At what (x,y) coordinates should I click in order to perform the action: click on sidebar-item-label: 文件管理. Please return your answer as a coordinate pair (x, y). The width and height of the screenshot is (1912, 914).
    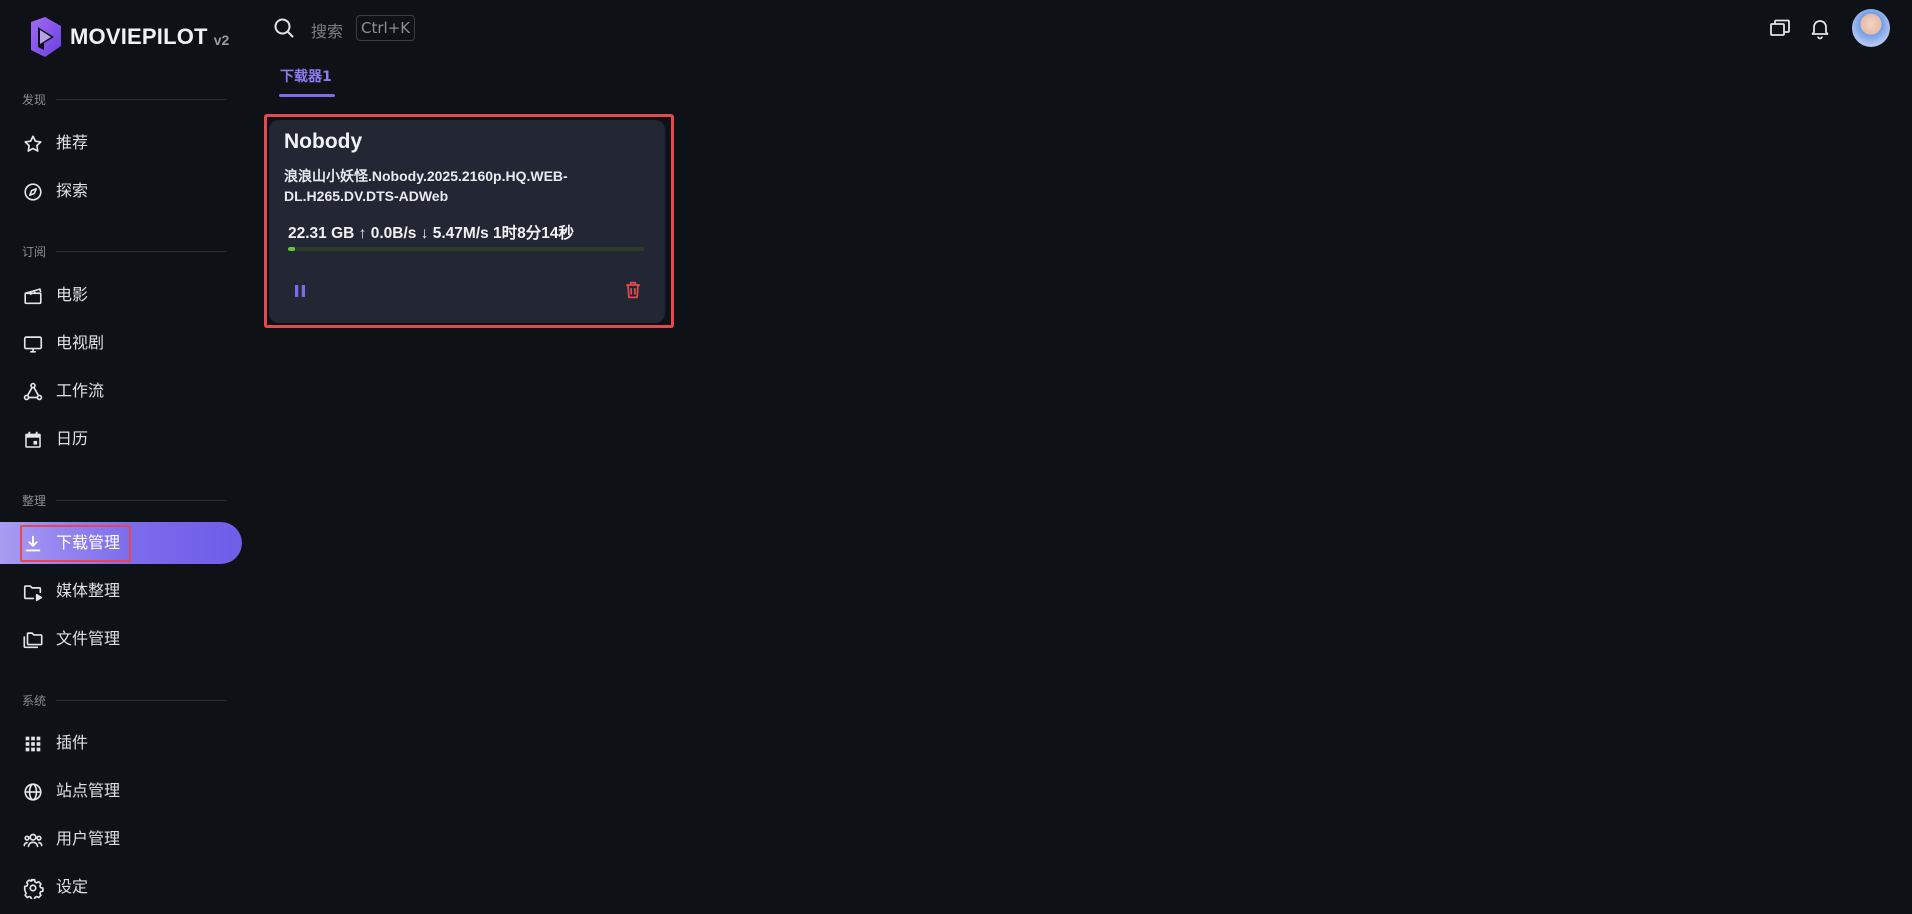
    Looking at the image, I should click on (88, 638).